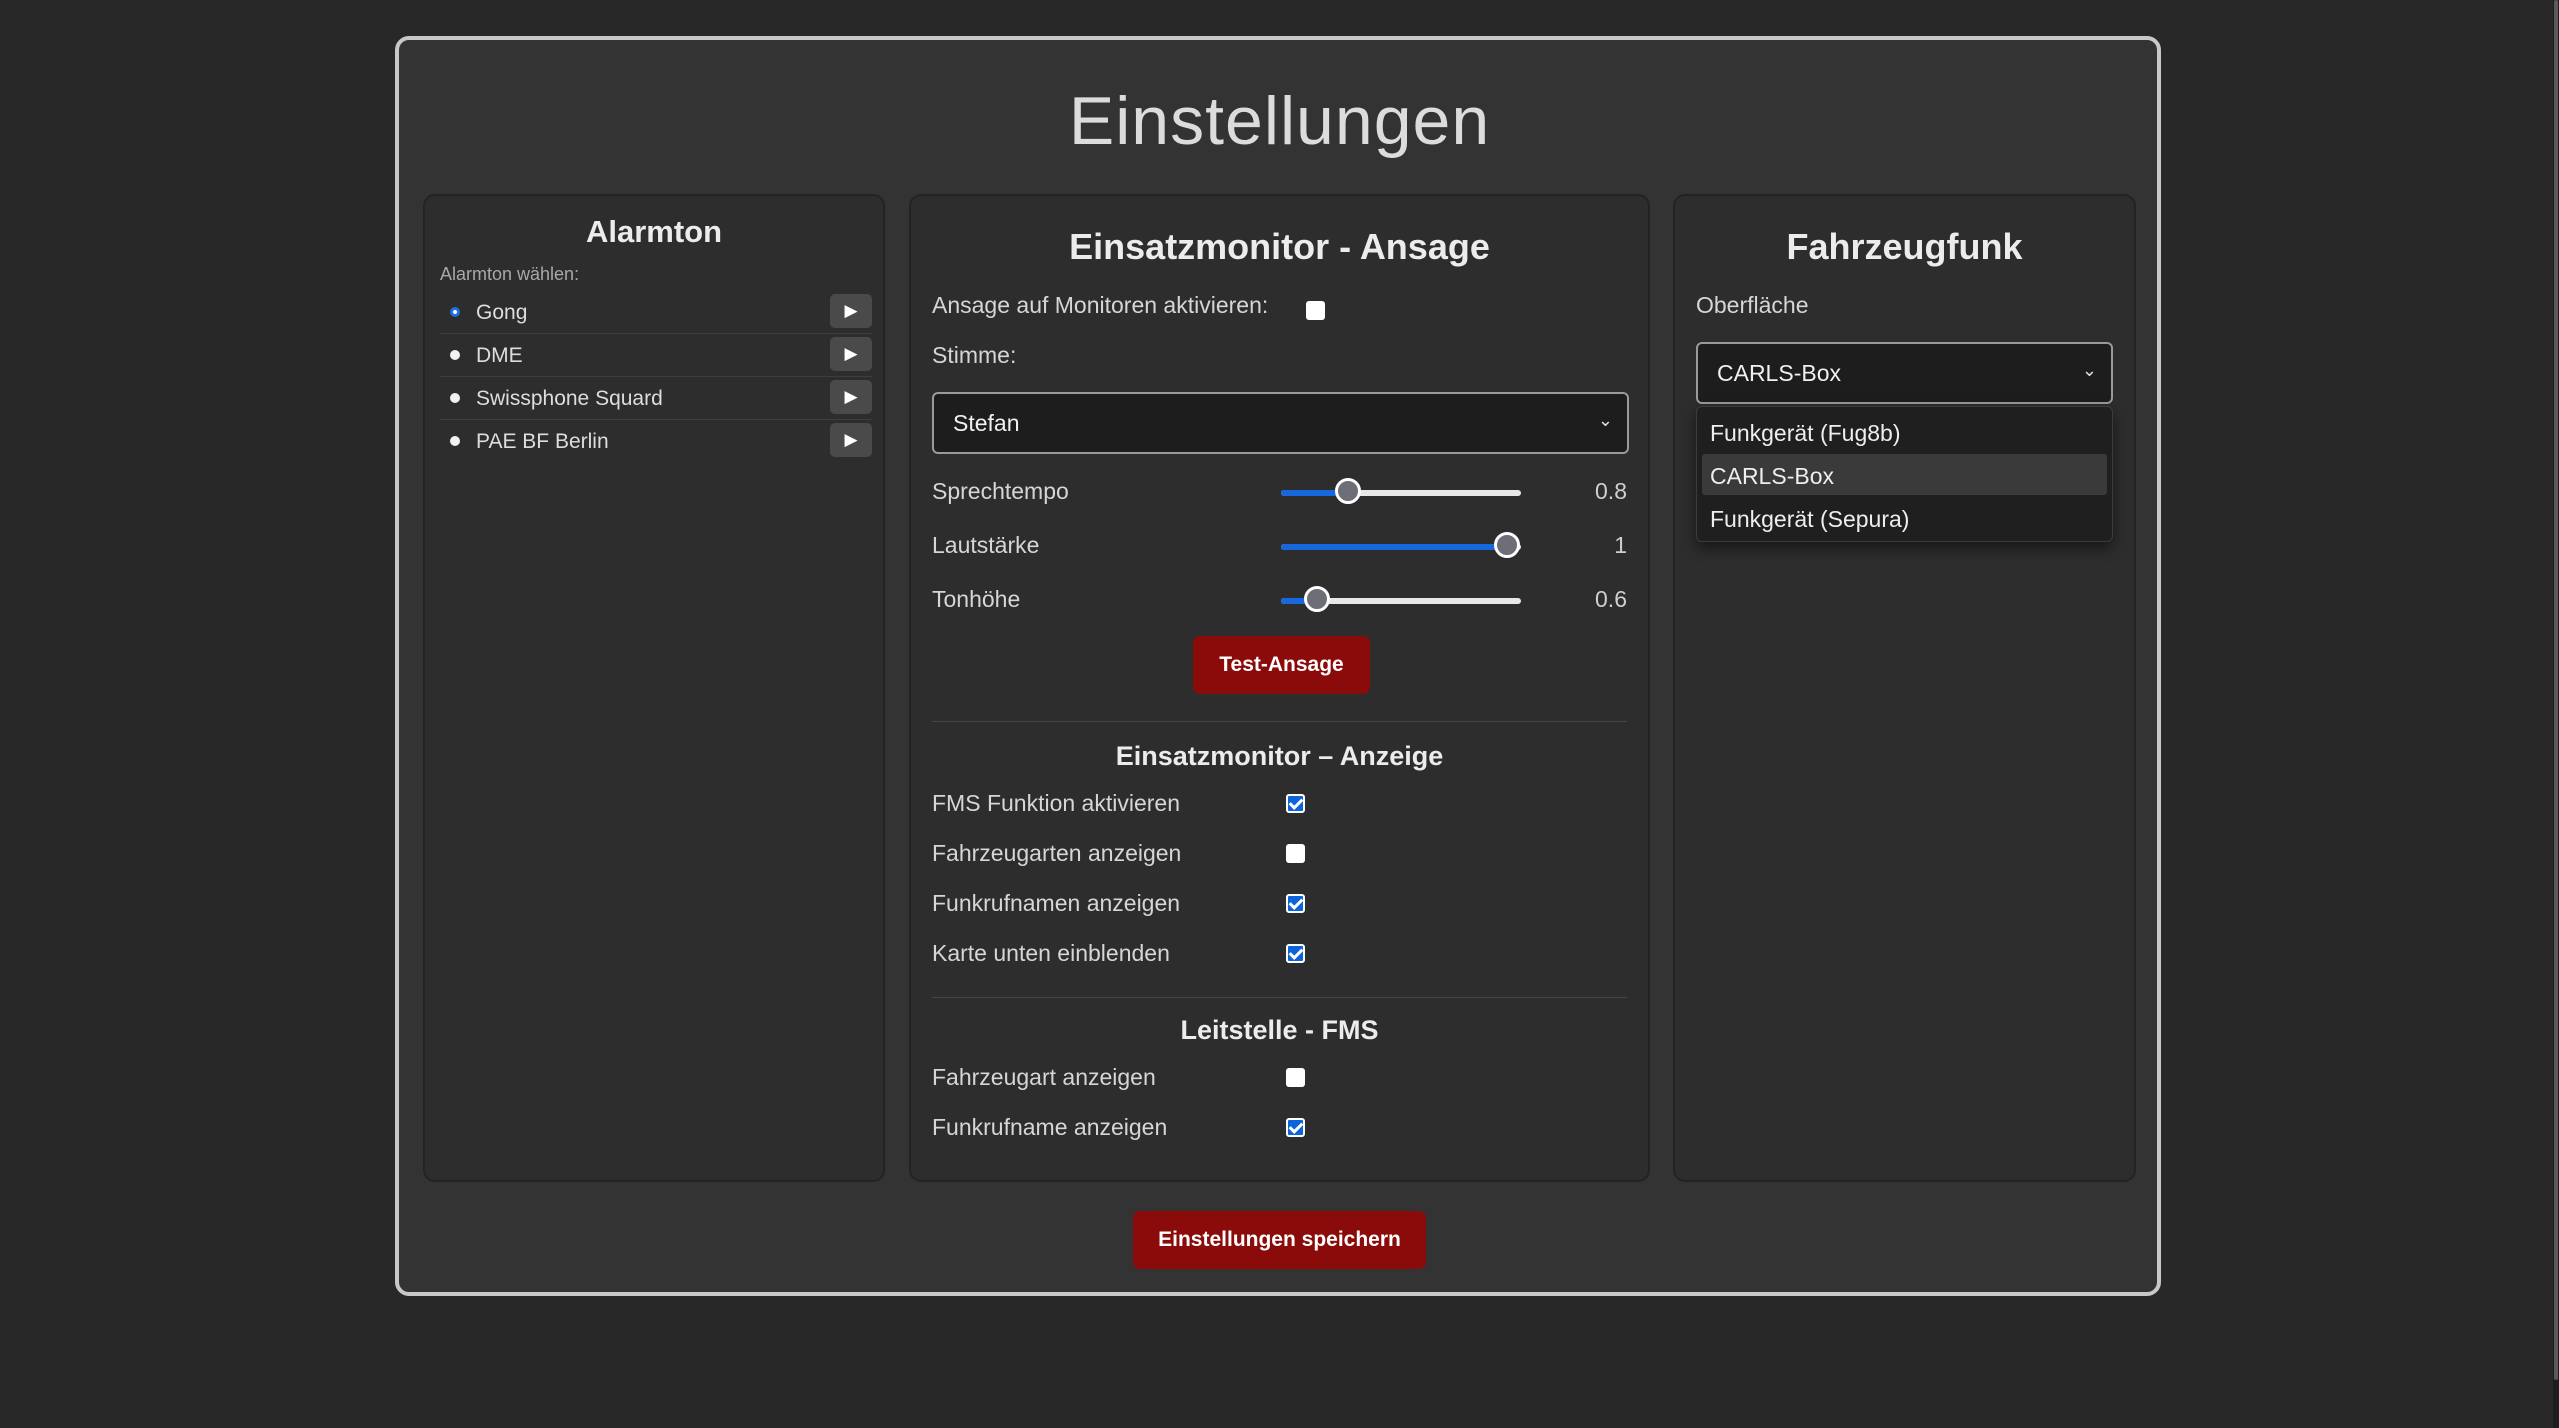  Describe the element at coordinates (851, 354) in the screenshot. I see `play-button-dme: ▶` at that location.